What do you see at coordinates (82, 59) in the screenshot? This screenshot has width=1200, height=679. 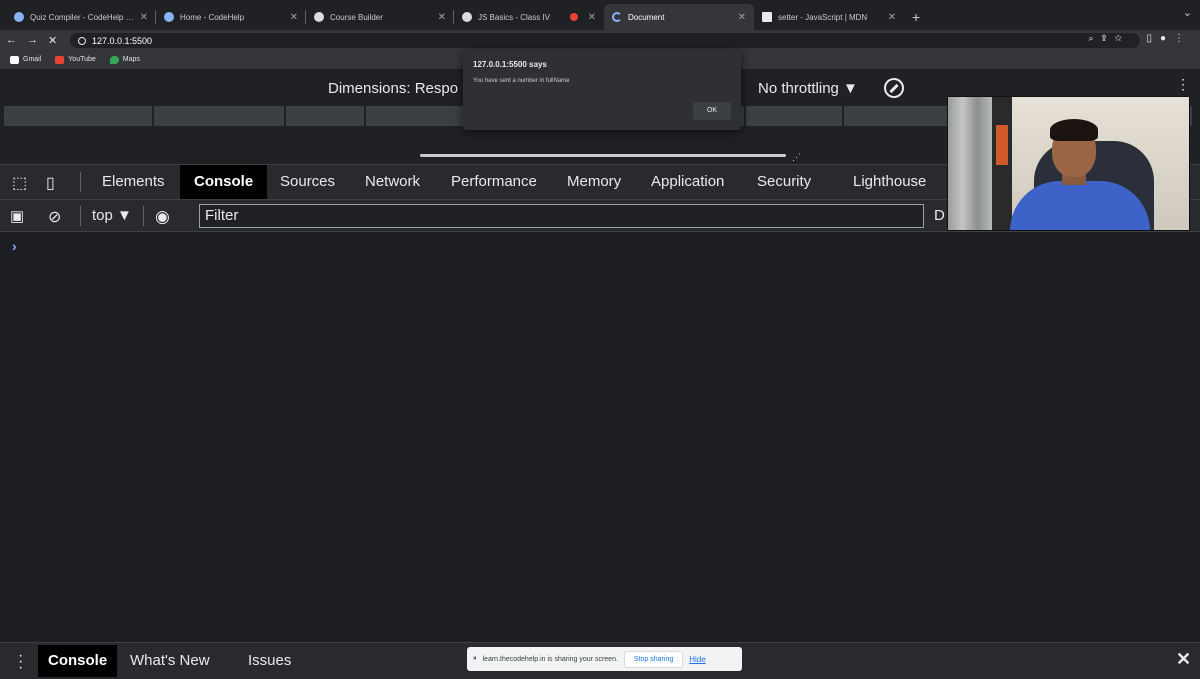 I see `bookmark-label: YouTube` at bounding box center [82, 59].